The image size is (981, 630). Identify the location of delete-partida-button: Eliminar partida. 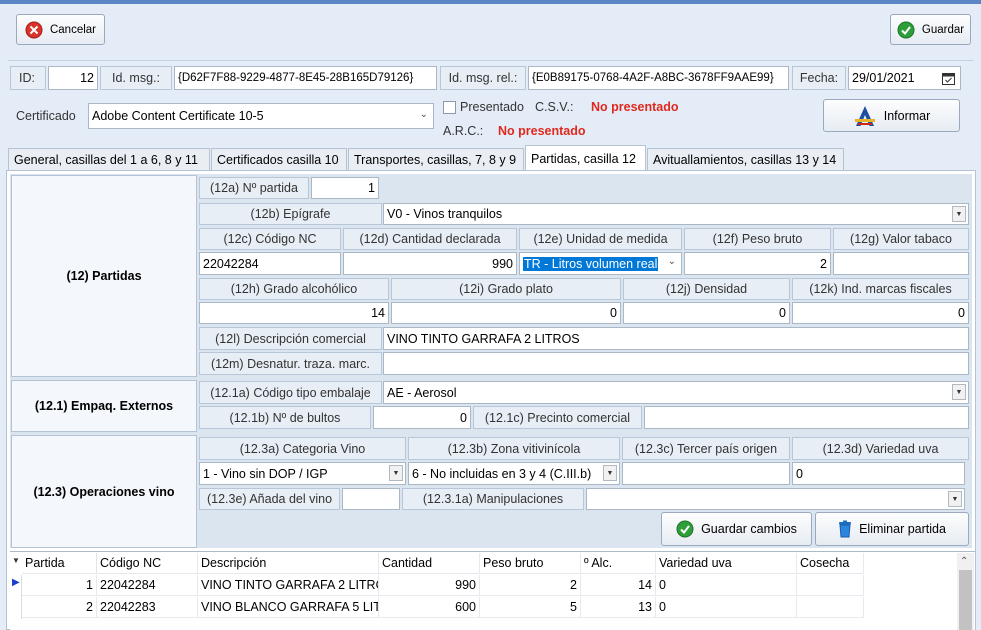
(892, 529).